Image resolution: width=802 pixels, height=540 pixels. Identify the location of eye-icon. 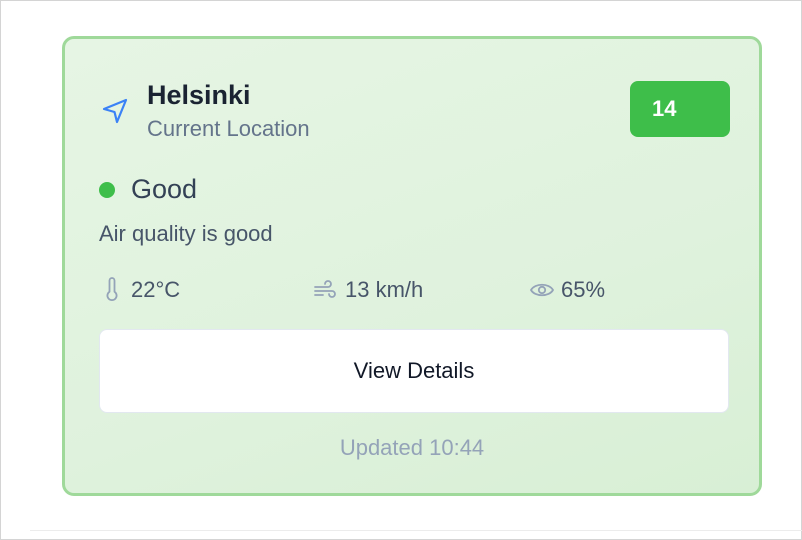
(542, 290).